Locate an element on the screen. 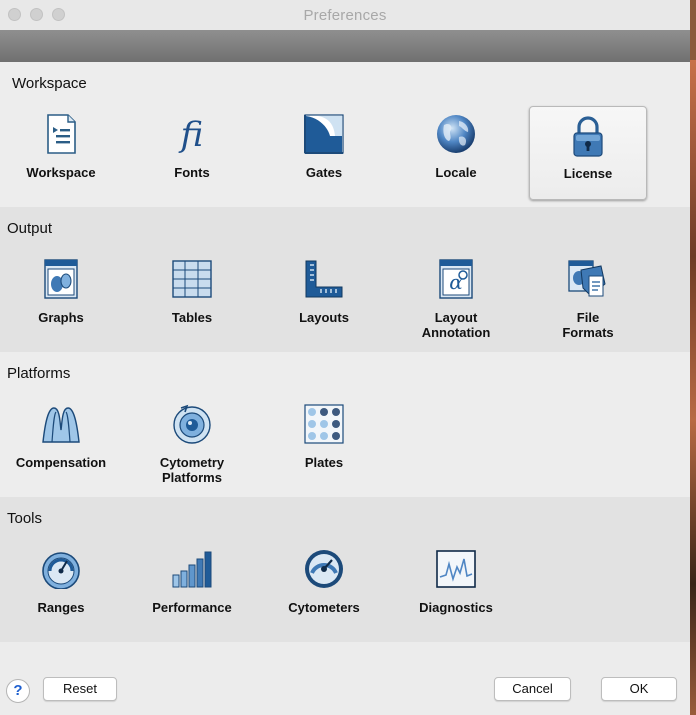 This screenshot has width=696, height=715. plates-icon is located at coordinates (324, 424).